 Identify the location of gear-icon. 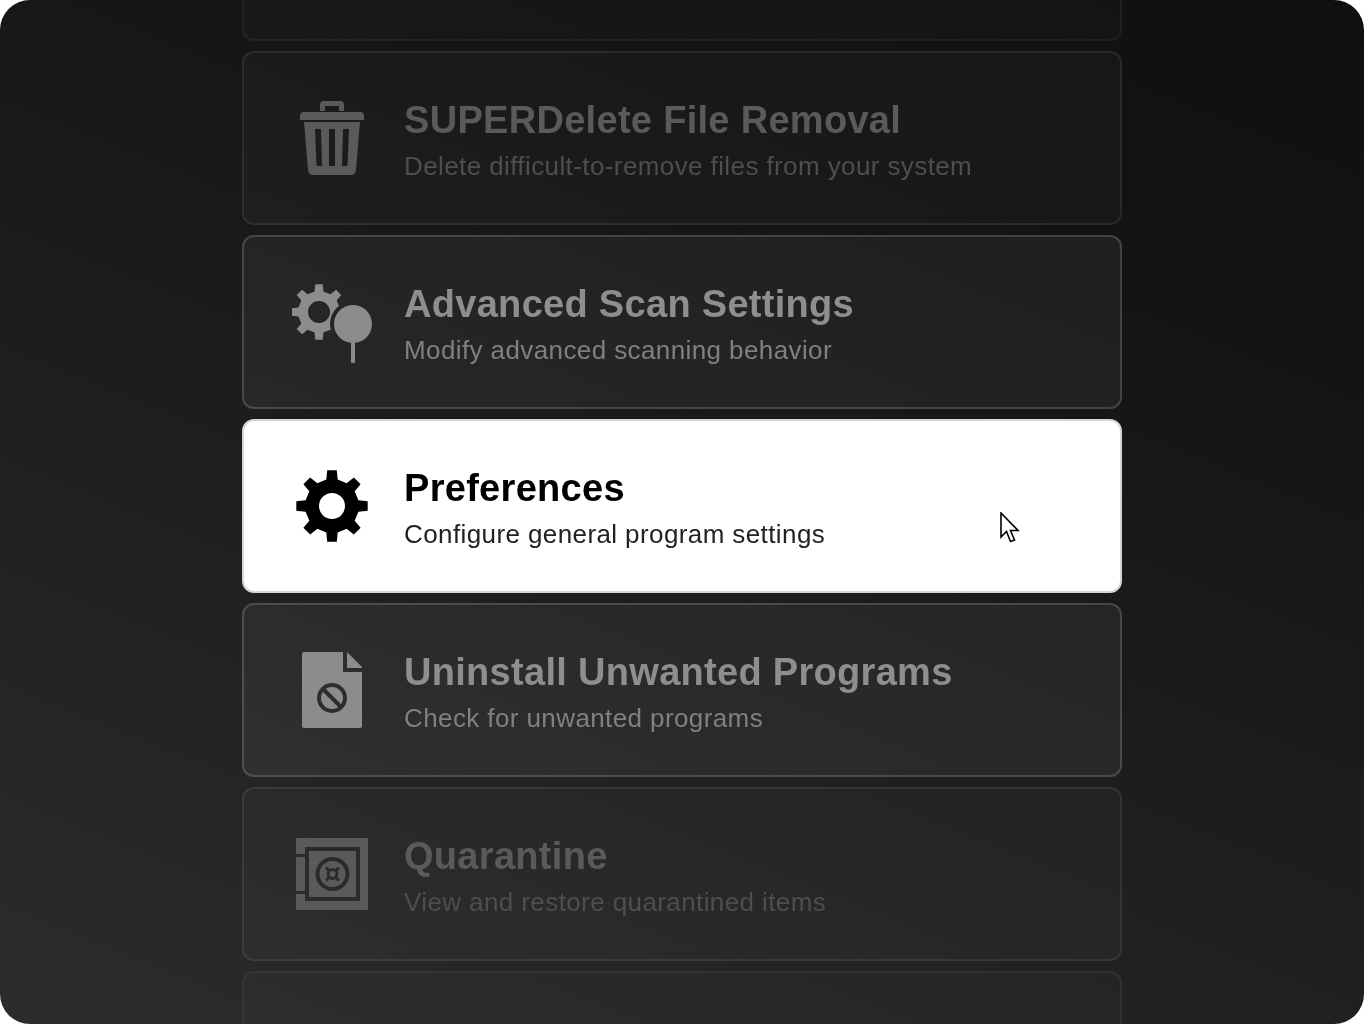
(332, 506).